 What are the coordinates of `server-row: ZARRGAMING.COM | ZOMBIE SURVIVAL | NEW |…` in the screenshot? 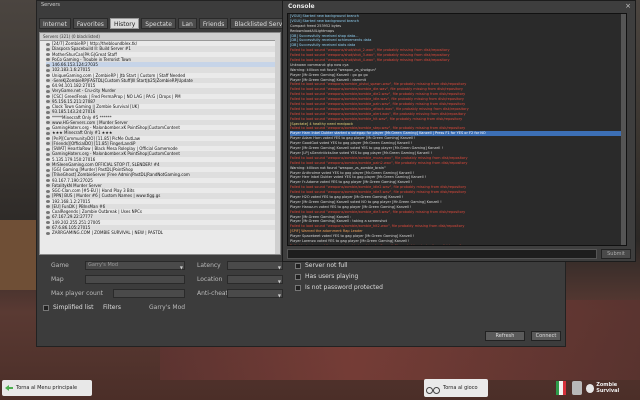 It's located at (163, 232).